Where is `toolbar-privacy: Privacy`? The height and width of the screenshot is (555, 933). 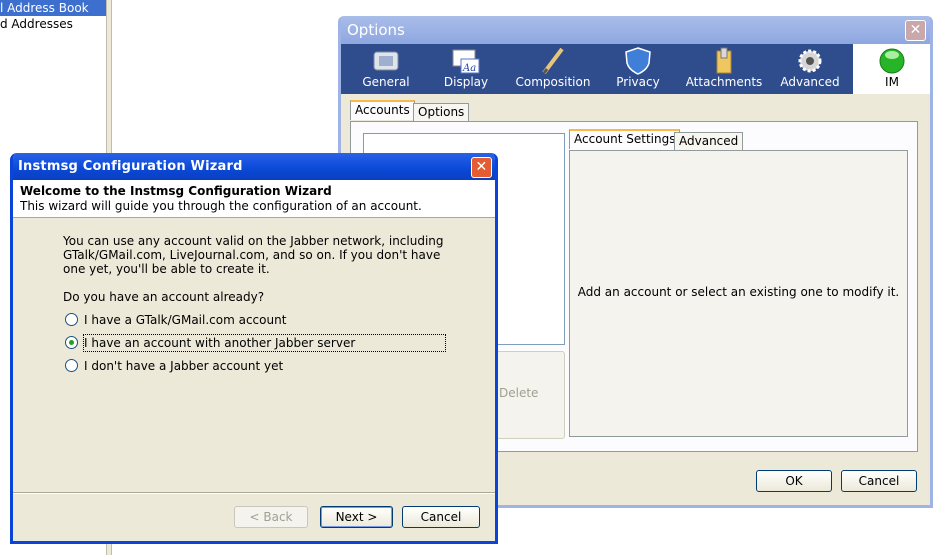
toolbar-privacy: Privacy is located at coordinates (638, 69).